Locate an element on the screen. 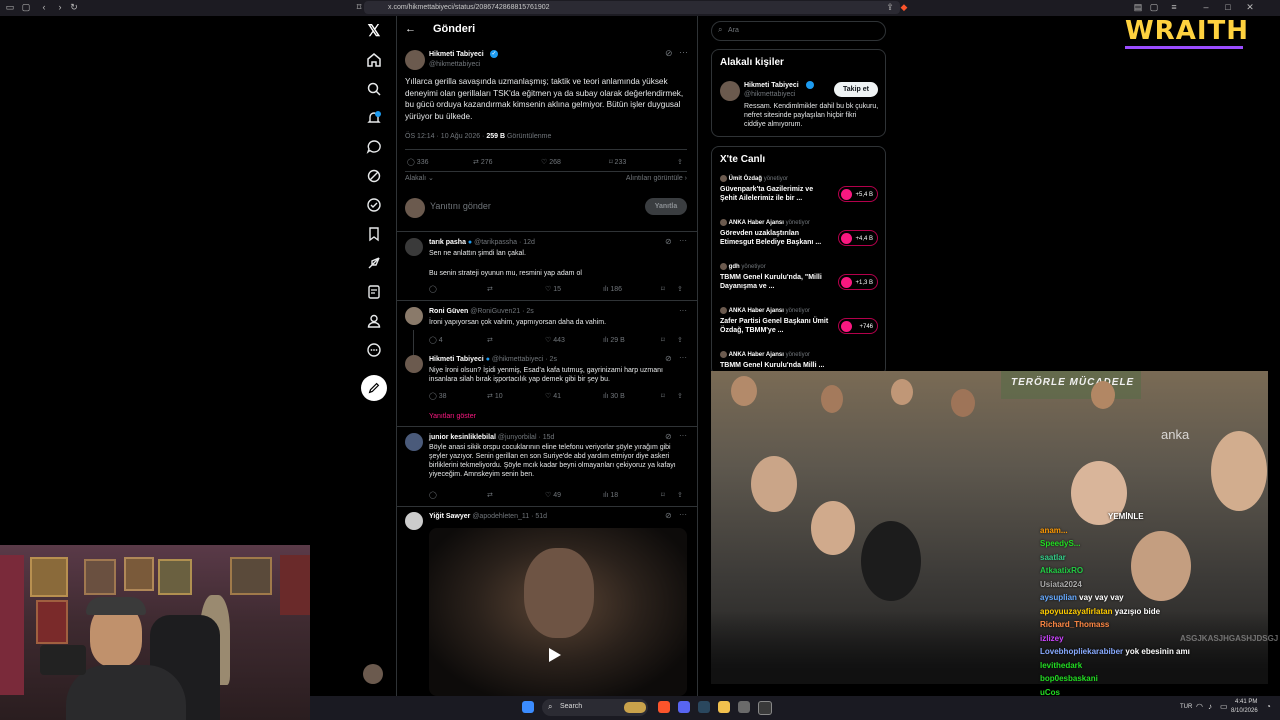 Image resolution: width=1280 pixels, height=720 pixels. back-icon: ‹ is located at coordinates (44, 7).